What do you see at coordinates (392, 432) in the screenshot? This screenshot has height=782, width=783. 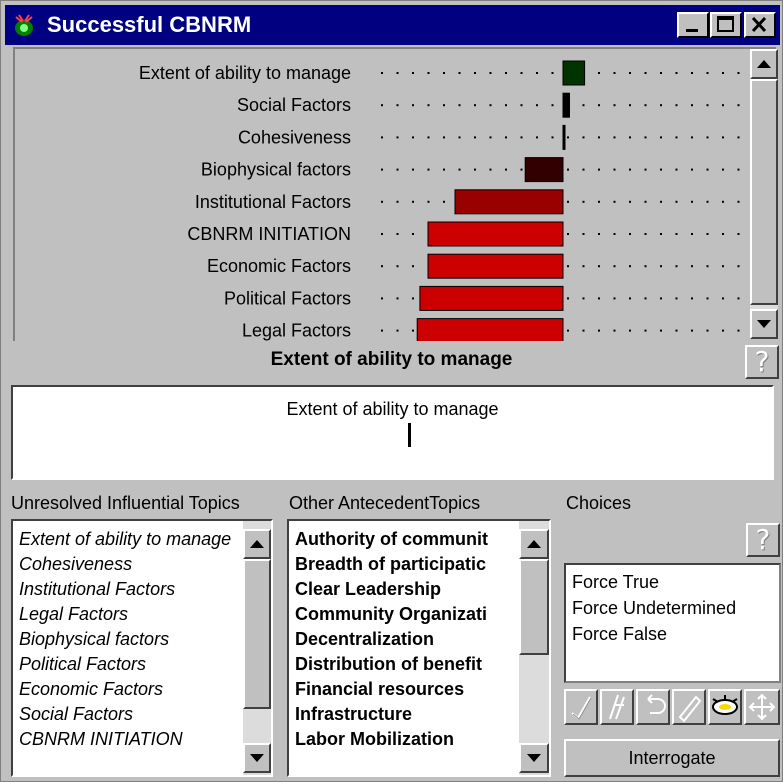 I see `topic-detail-panel: Extent of ability to manage` at bounding box center [392, 432].